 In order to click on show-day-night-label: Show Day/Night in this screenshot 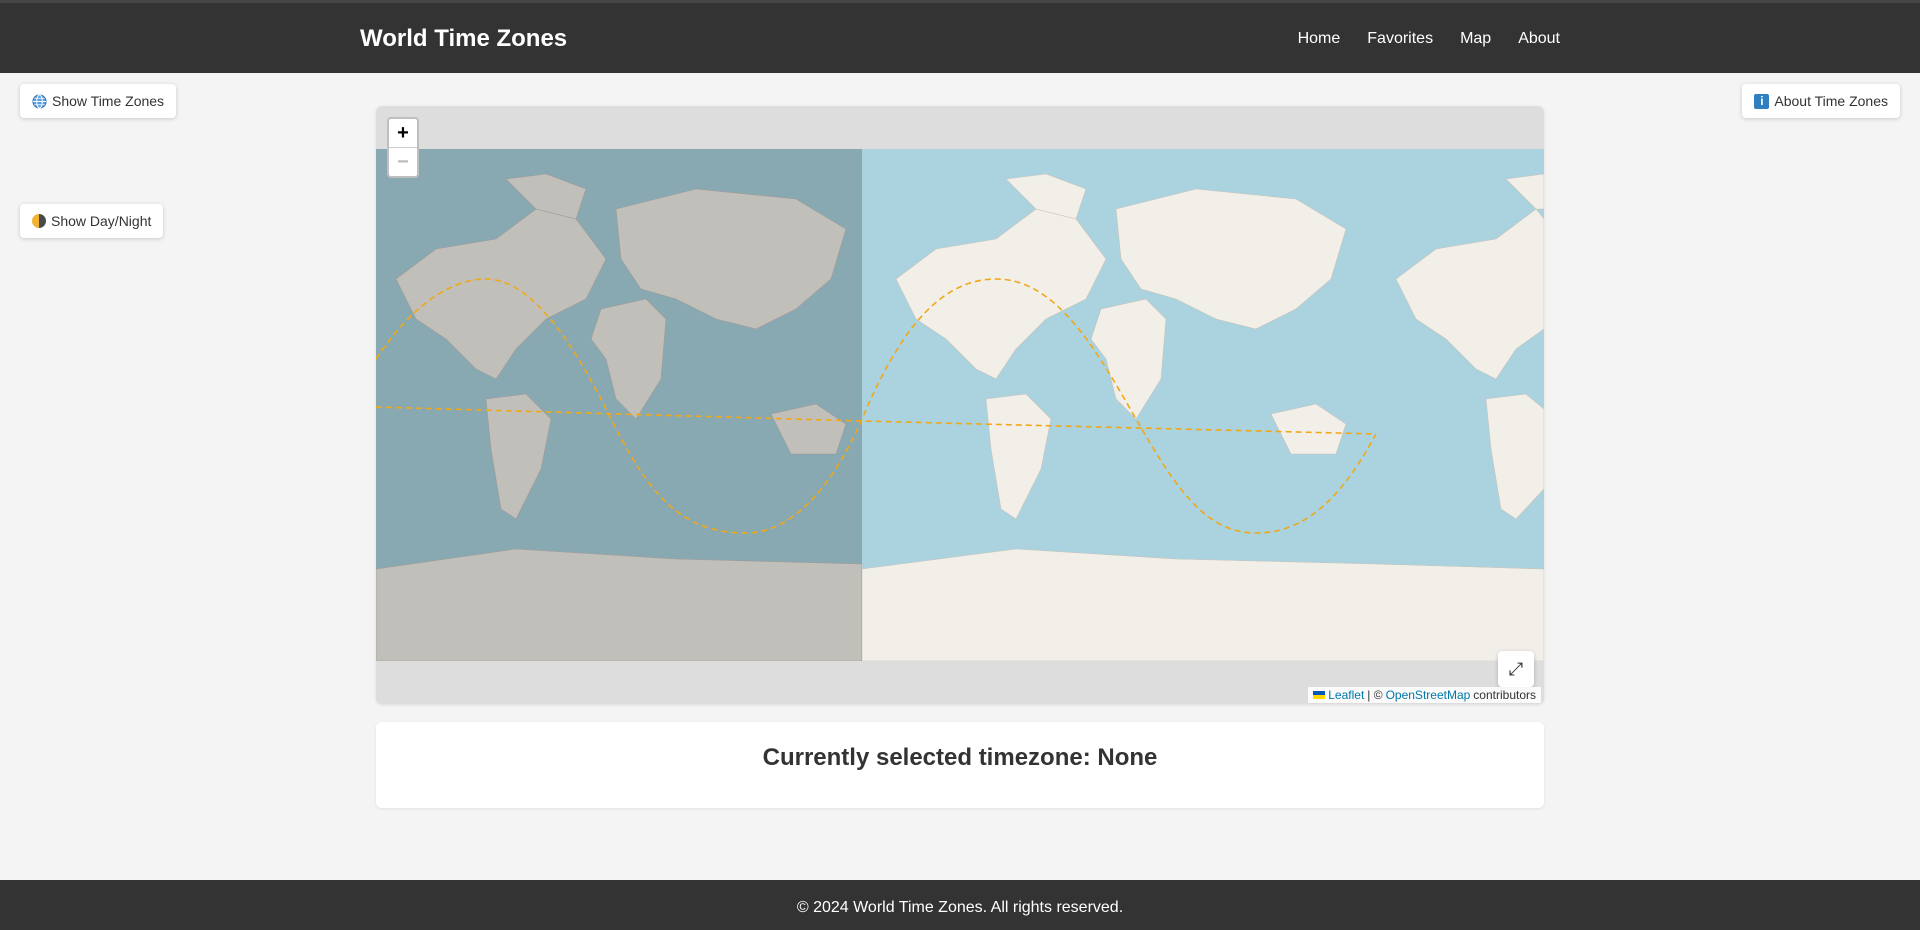, I will do `click(101, 221)`.